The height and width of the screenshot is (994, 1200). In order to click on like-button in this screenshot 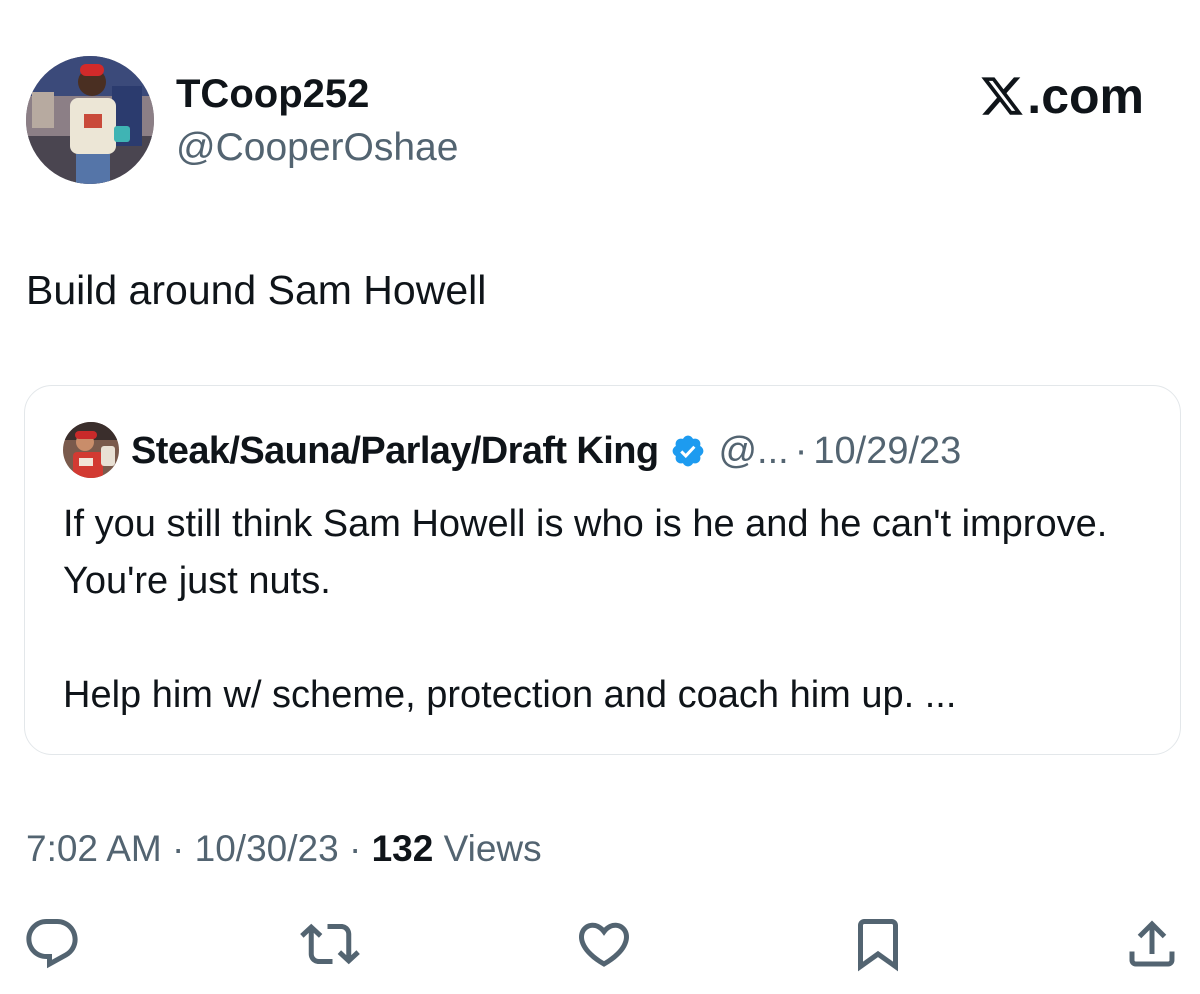, I will do `click(604, 944)`.